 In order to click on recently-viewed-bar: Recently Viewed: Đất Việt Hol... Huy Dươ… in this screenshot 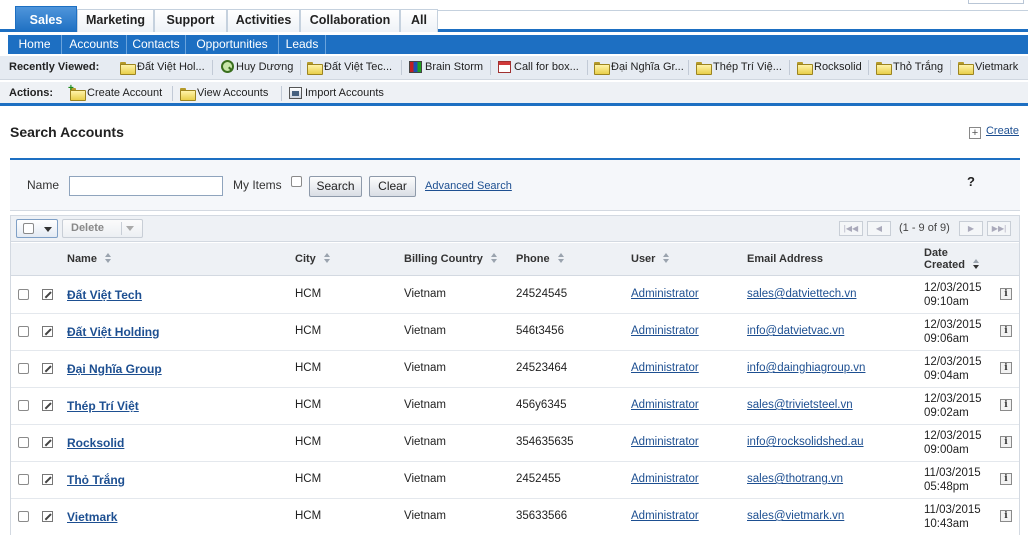, I will do `click(514, 68)`.